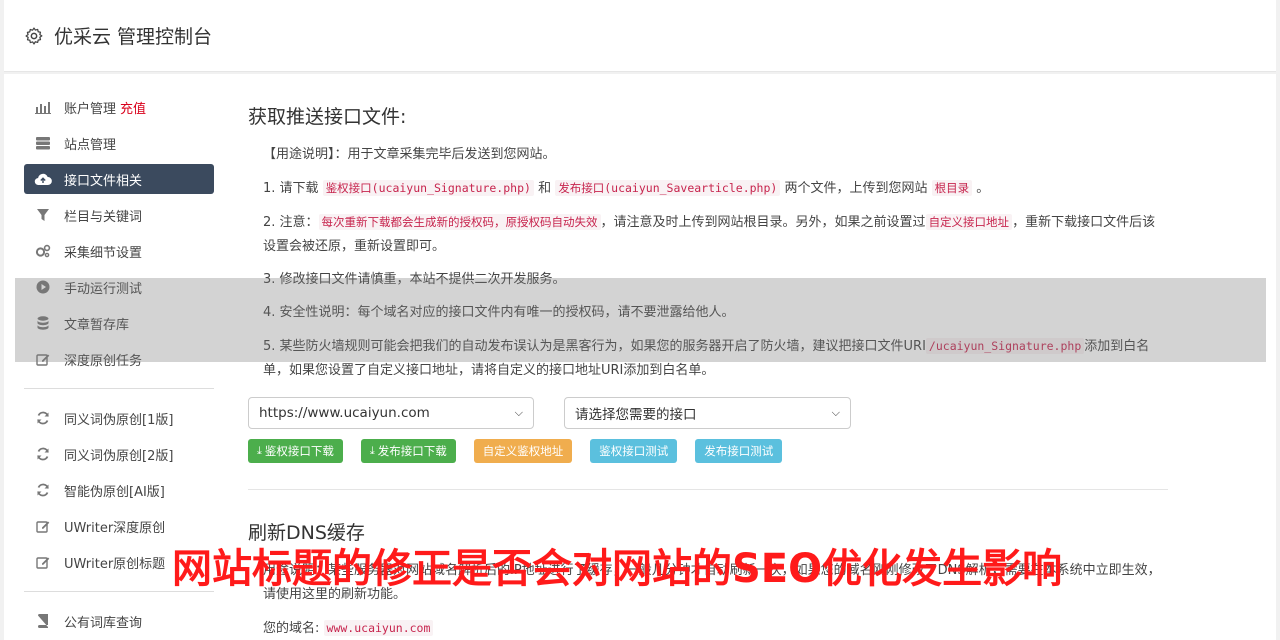  I want to click on auth-test-button: 鉴权接口测试, so click(634, 451).